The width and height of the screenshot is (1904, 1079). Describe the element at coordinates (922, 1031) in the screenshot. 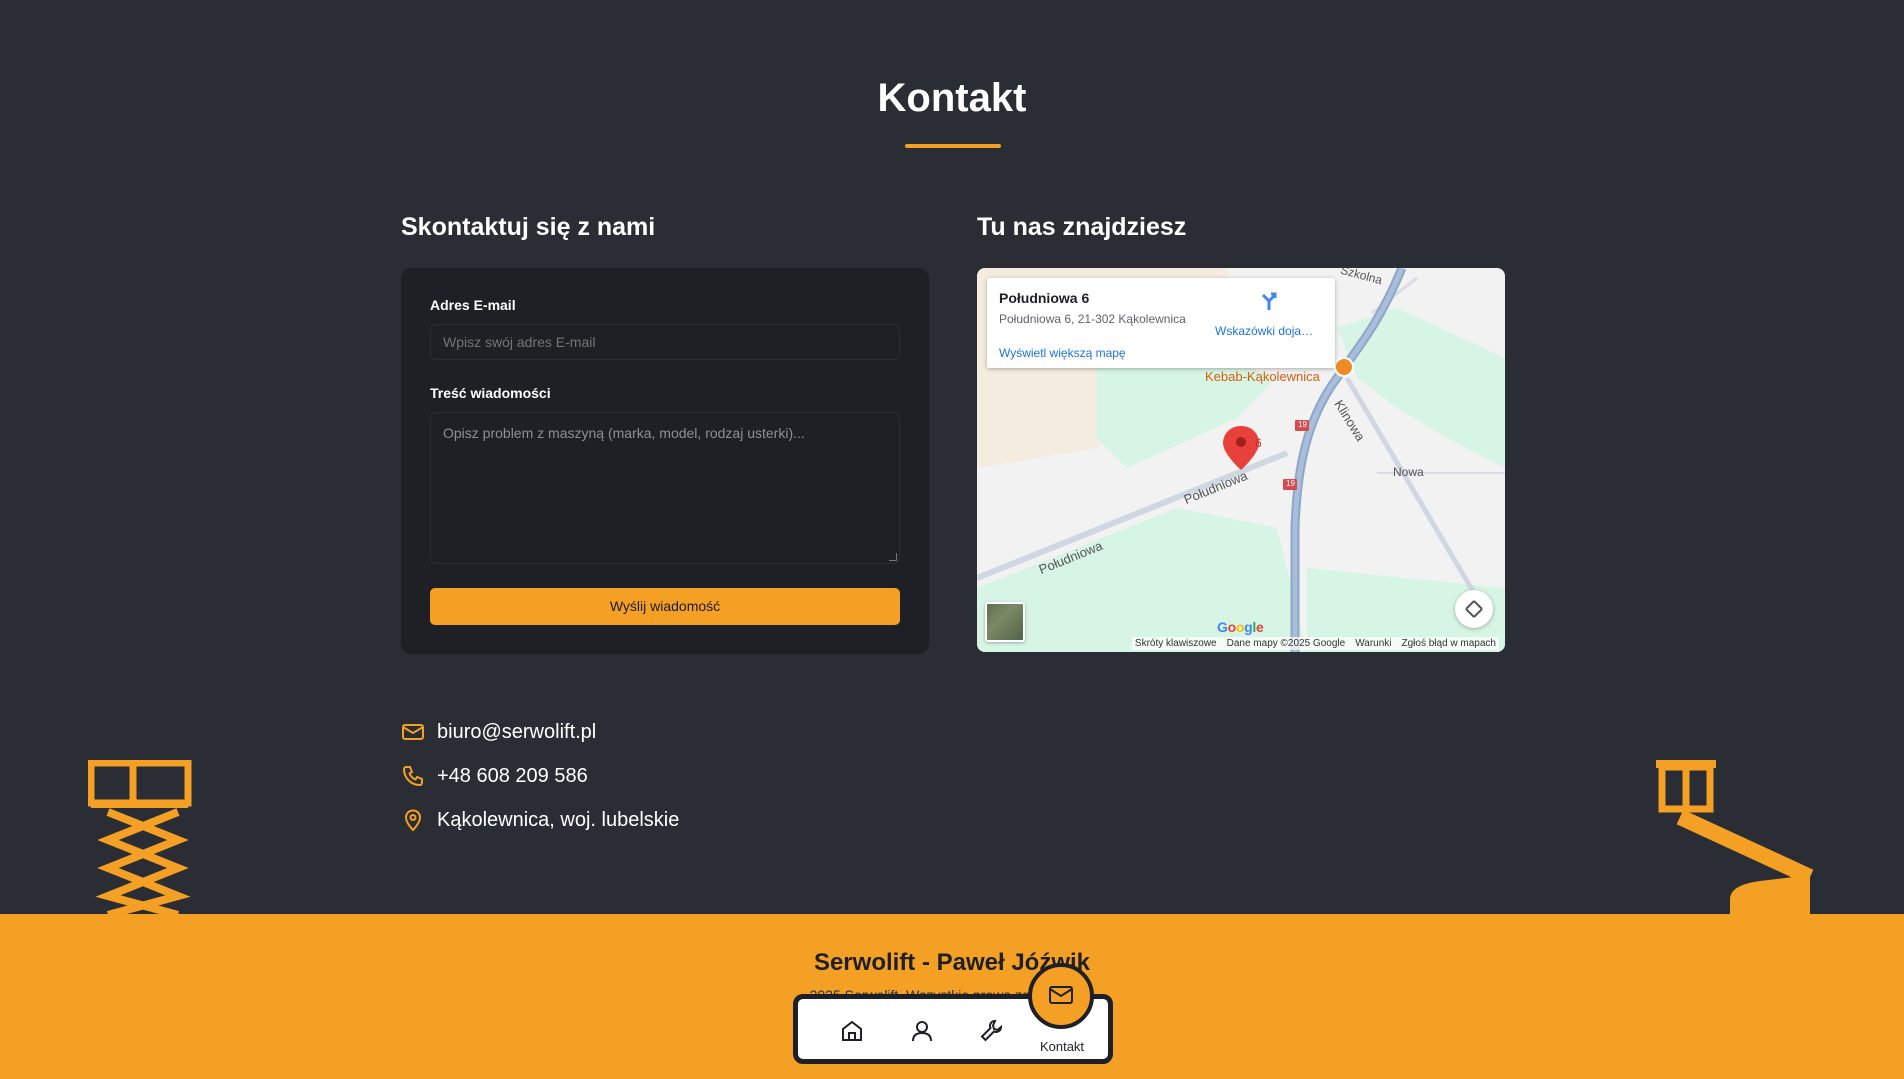

I see `user-icon` at that location.